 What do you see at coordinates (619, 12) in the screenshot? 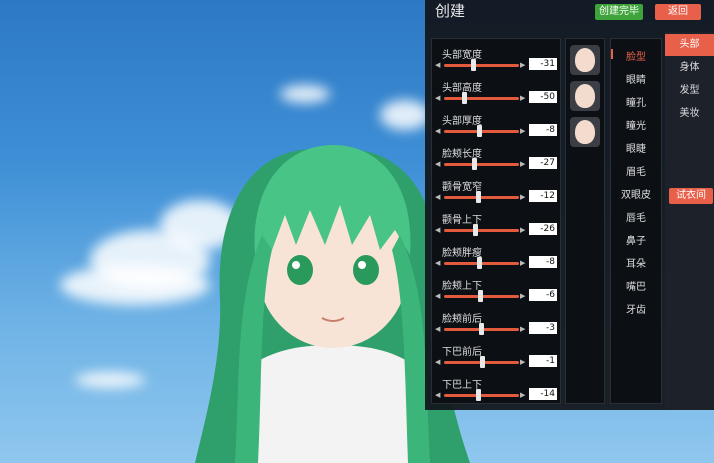
I see `create-done-button: 创建完毕` at bounding box center [619, 12].